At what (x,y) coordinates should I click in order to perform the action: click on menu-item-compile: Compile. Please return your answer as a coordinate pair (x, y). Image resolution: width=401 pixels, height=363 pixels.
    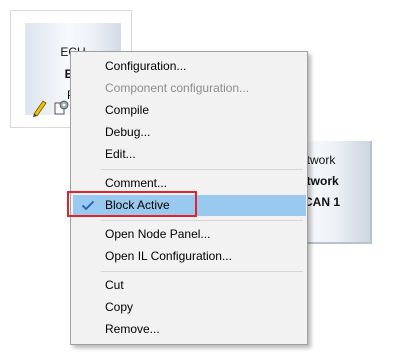
    Looking at the image, I should click on (189, 110).